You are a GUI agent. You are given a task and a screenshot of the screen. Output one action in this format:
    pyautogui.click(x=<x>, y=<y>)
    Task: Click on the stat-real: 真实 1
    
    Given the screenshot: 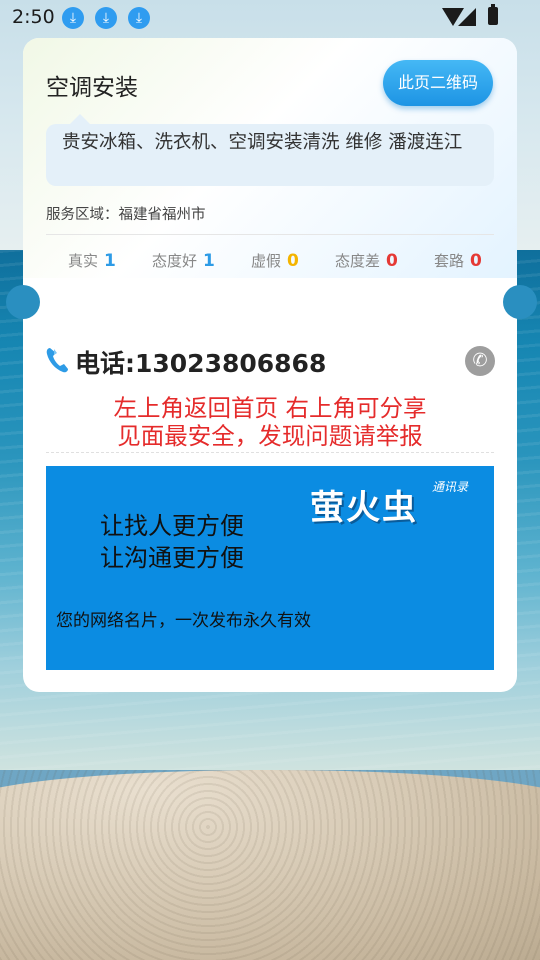 What is the action you would take?
    pyautogui.click(x=92, y=260)
    